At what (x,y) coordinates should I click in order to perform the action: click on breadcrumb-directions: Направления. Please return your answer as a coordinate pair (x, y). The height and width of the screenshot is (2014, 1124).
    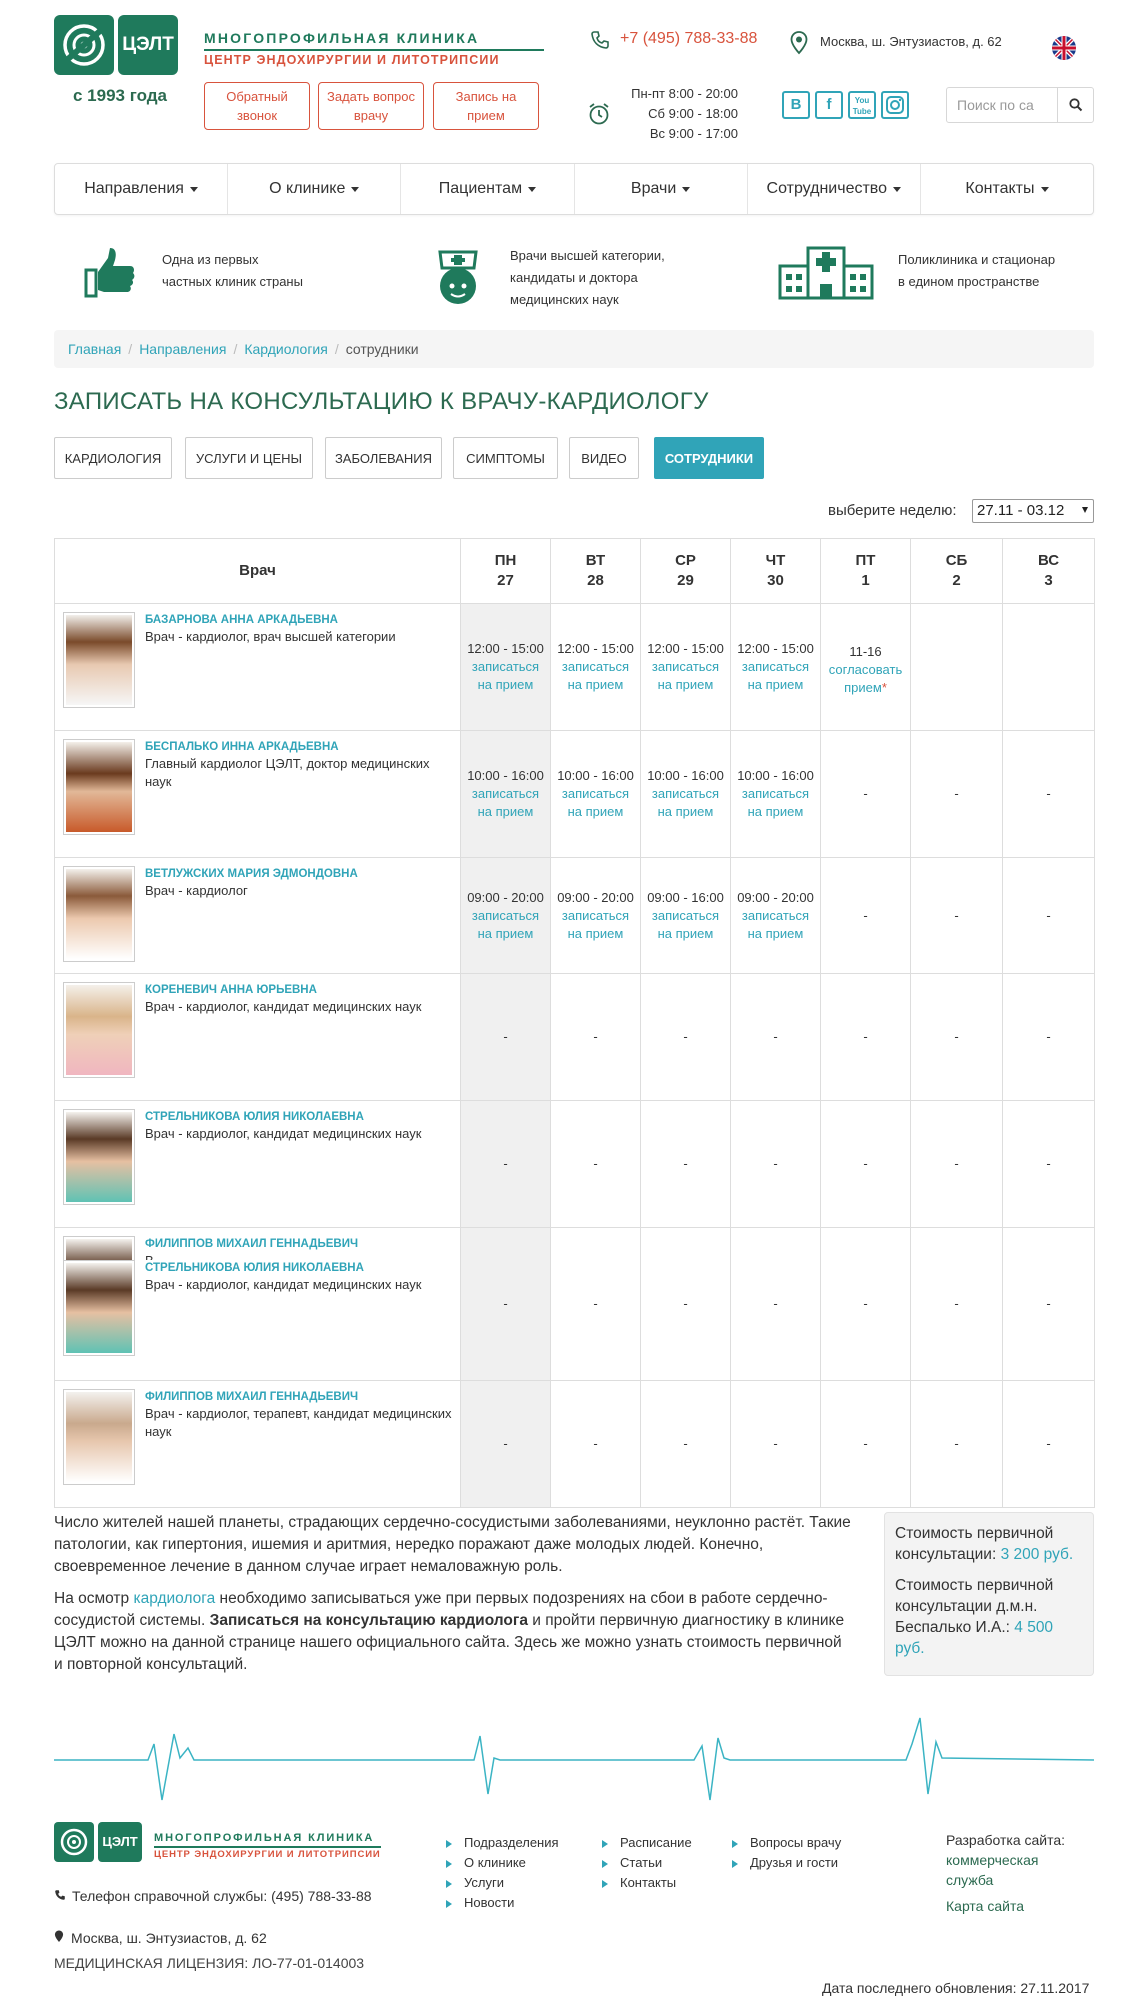
    Looking at the image, I should click on (182, 349).